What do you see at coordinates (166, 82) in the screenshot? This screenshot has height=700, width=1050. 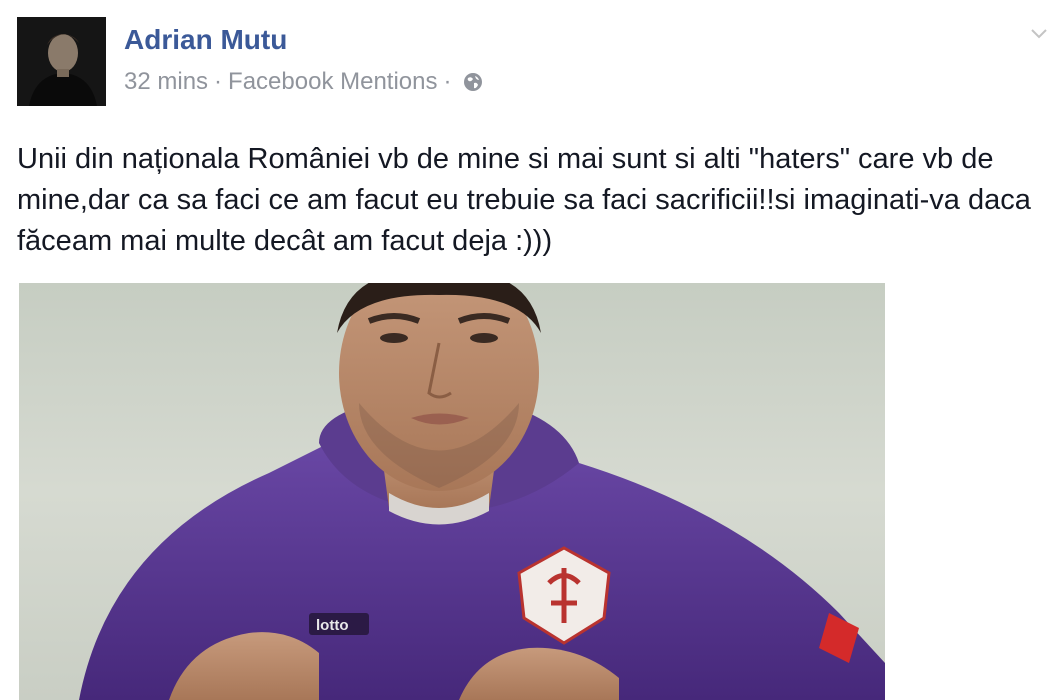 I see `timestamp: 32 mins` at bounding box center [166, 82].